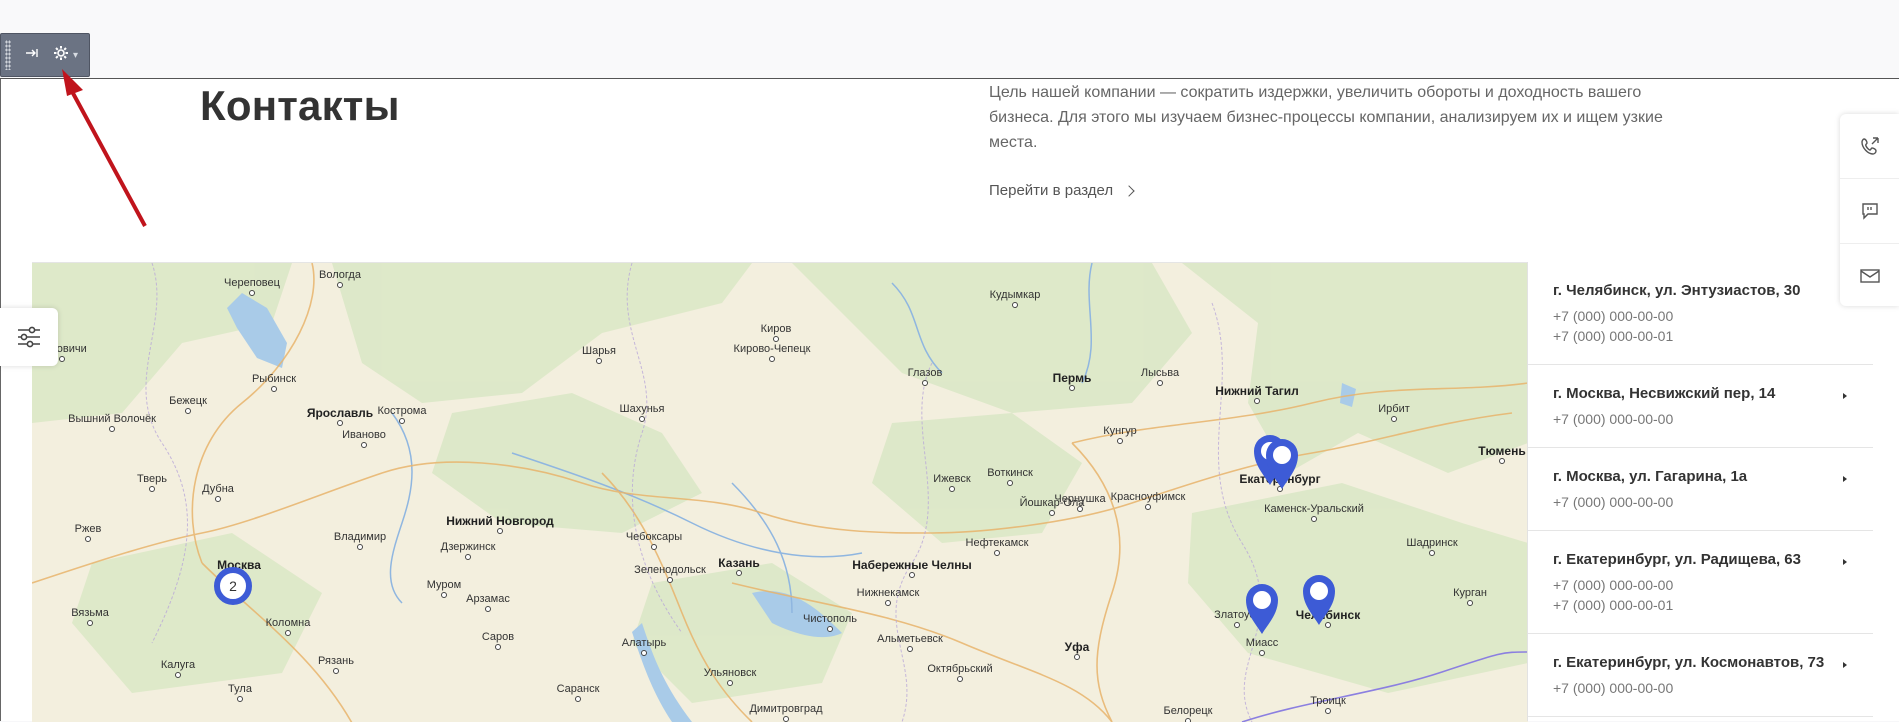 The width and height of the screenshot is (1899, 722). What do you see at coordinates (1700, 290) in the screenshot?
I see `contact-address: г. Челябинск, ул. Энтузиастов, 30` at bounding box center [1700, 290].